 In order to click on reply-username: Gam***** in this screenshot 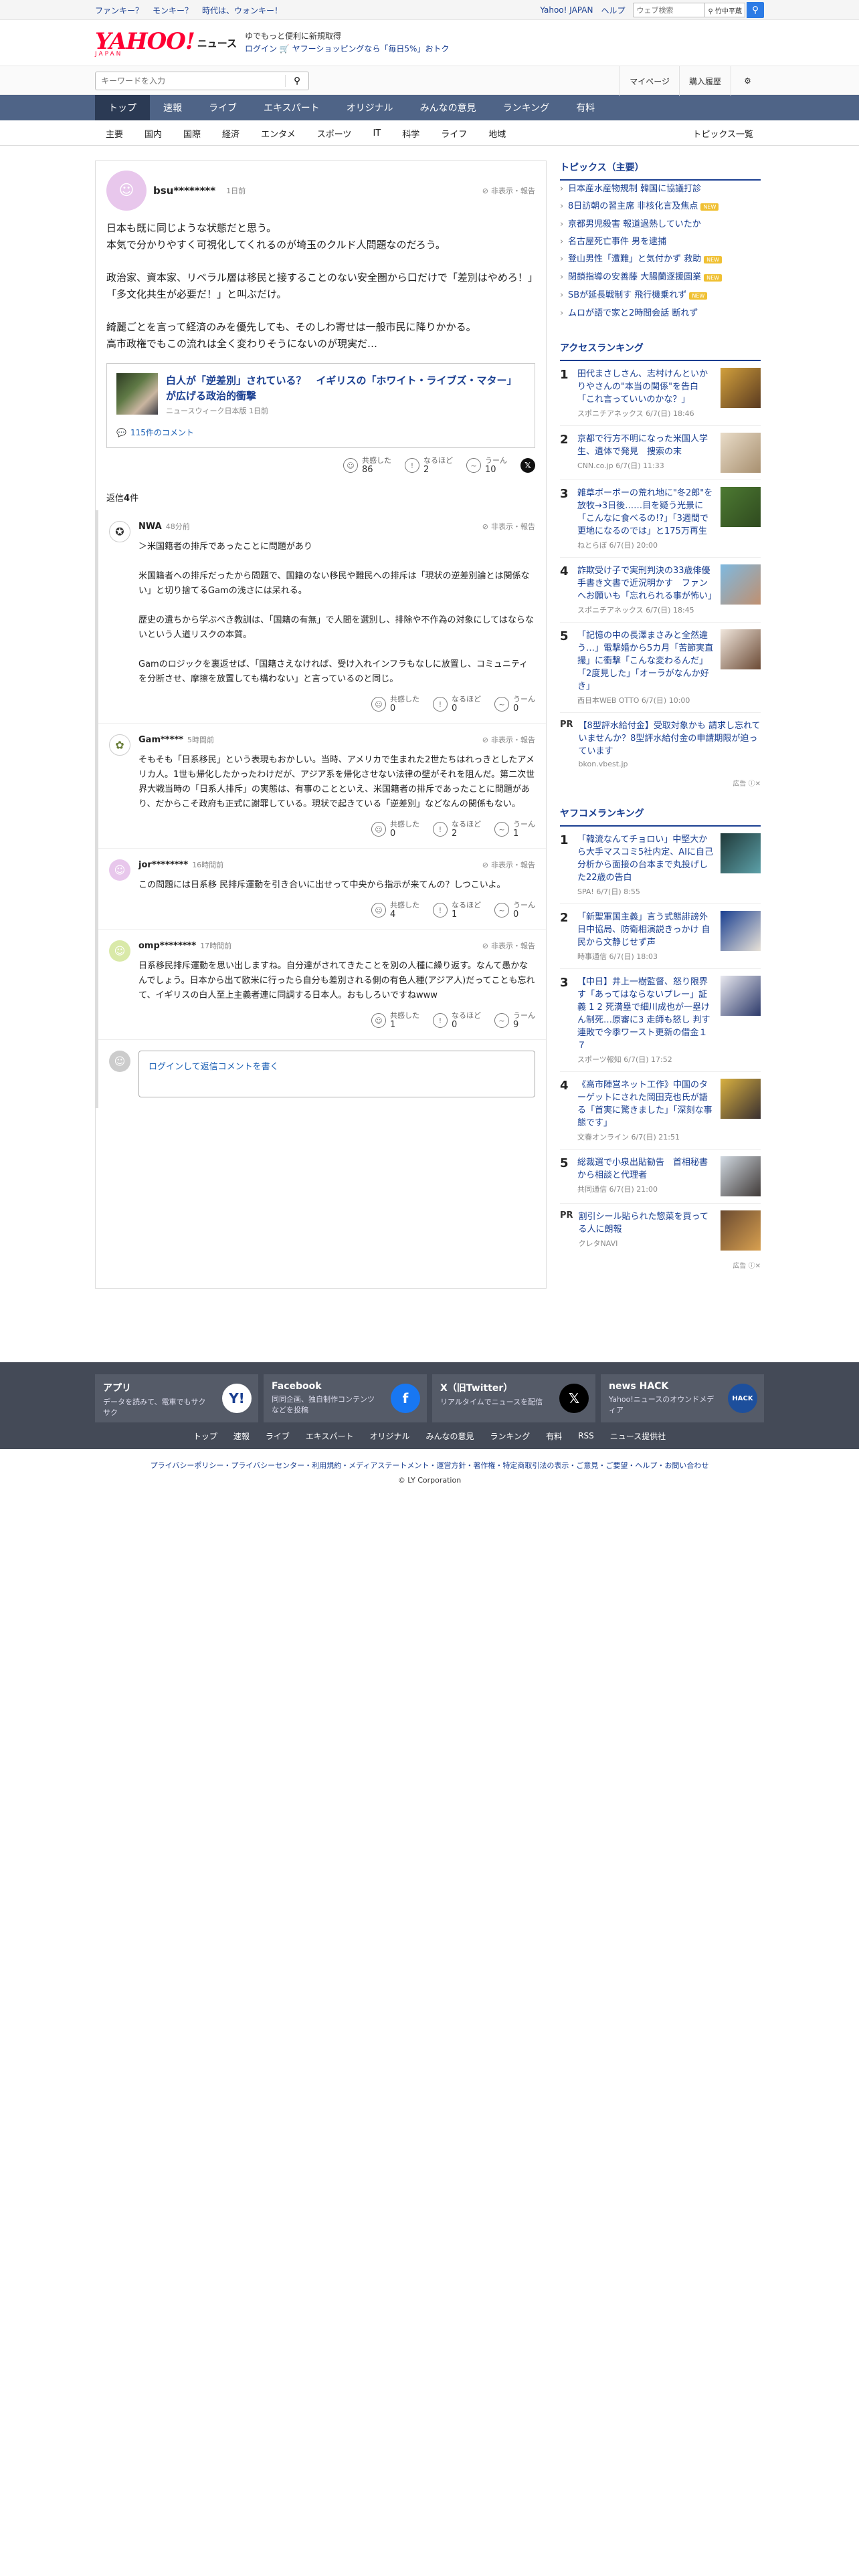, I will do `click(160, 740)`.